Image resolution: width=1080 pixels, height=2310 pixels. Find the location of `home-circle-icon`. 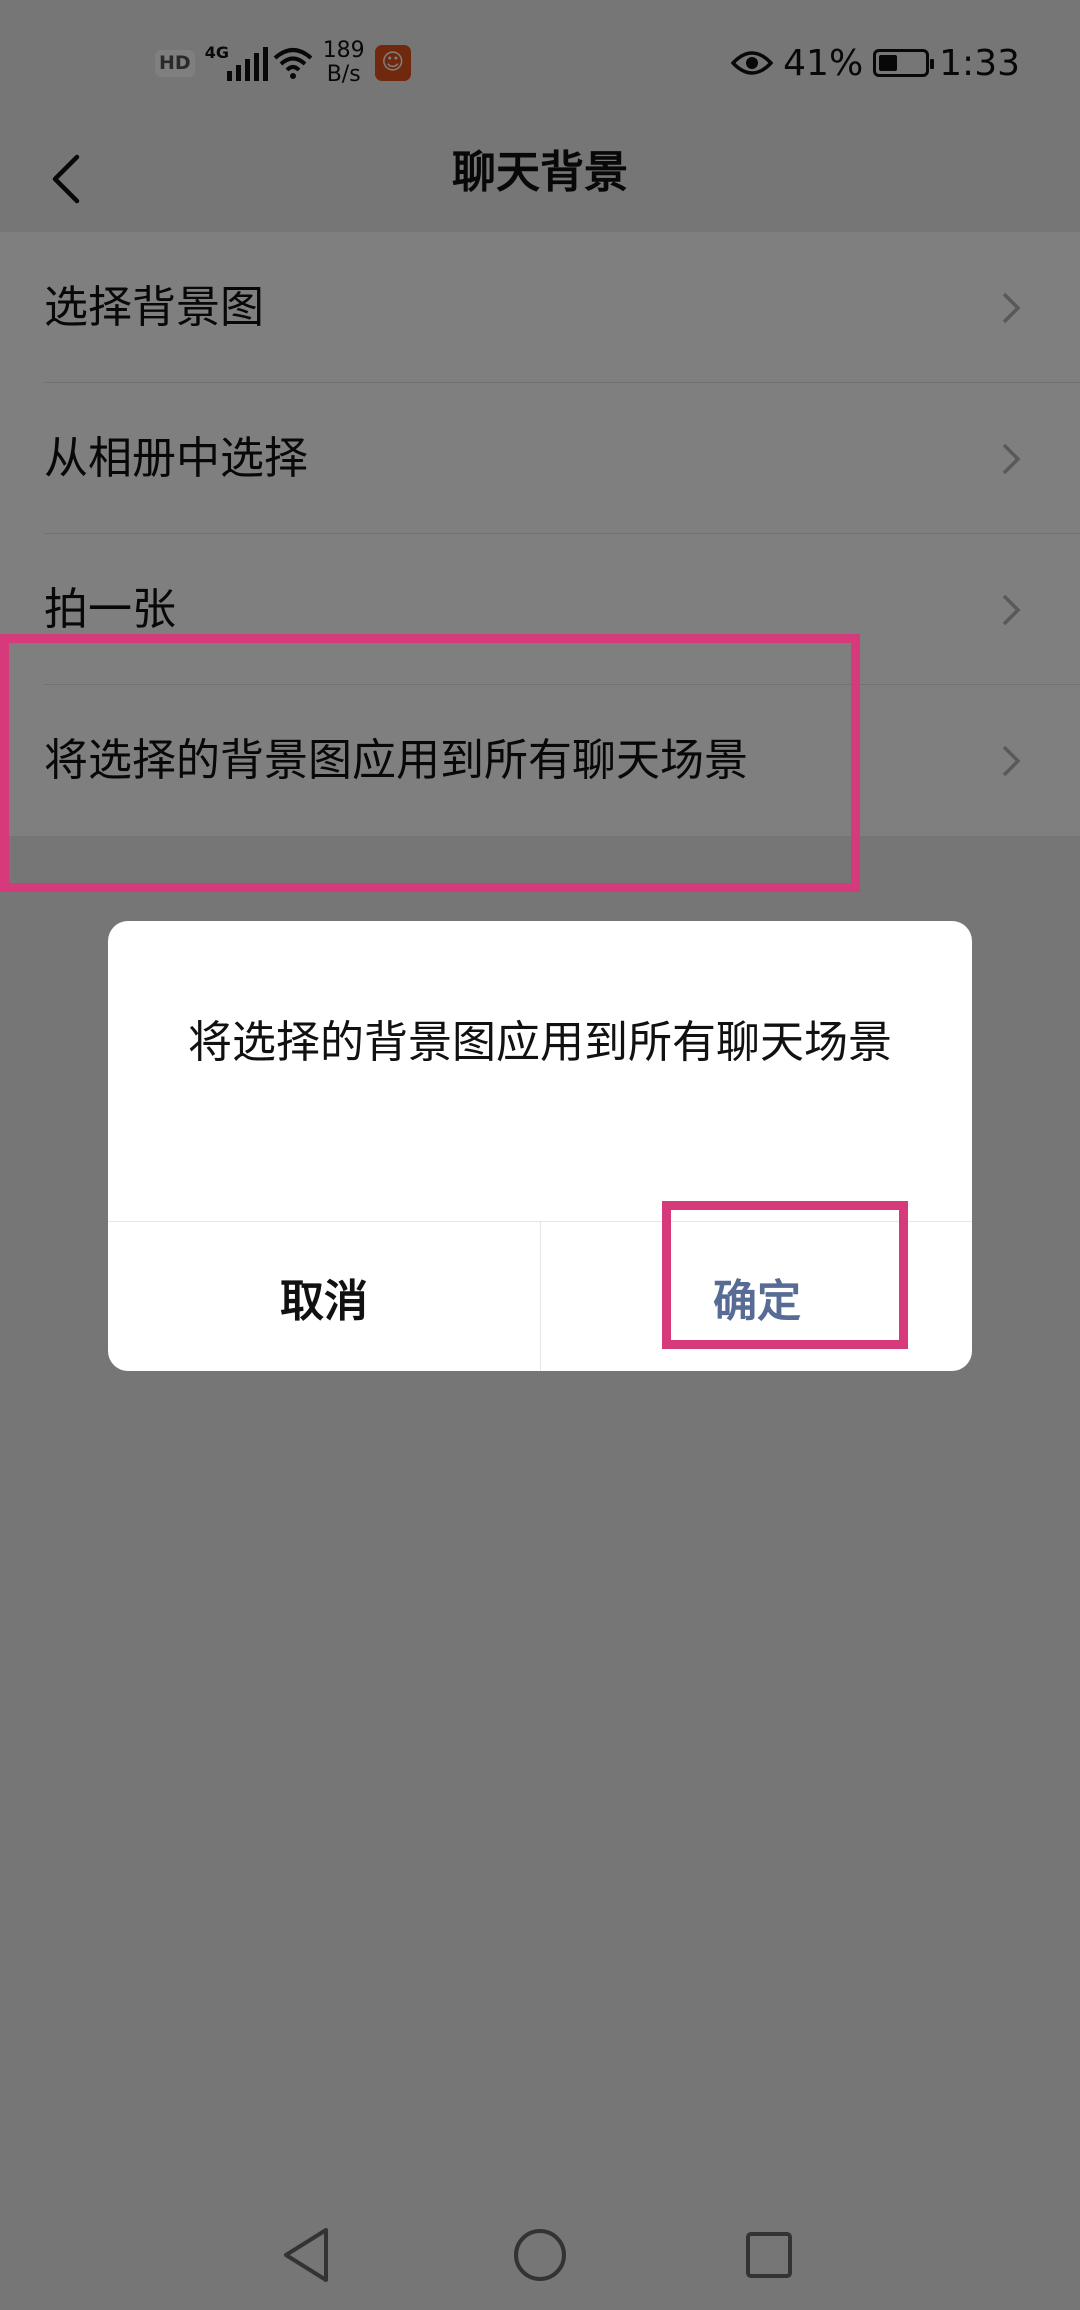

home-circle-icon is located at coordinates (540, 2255).